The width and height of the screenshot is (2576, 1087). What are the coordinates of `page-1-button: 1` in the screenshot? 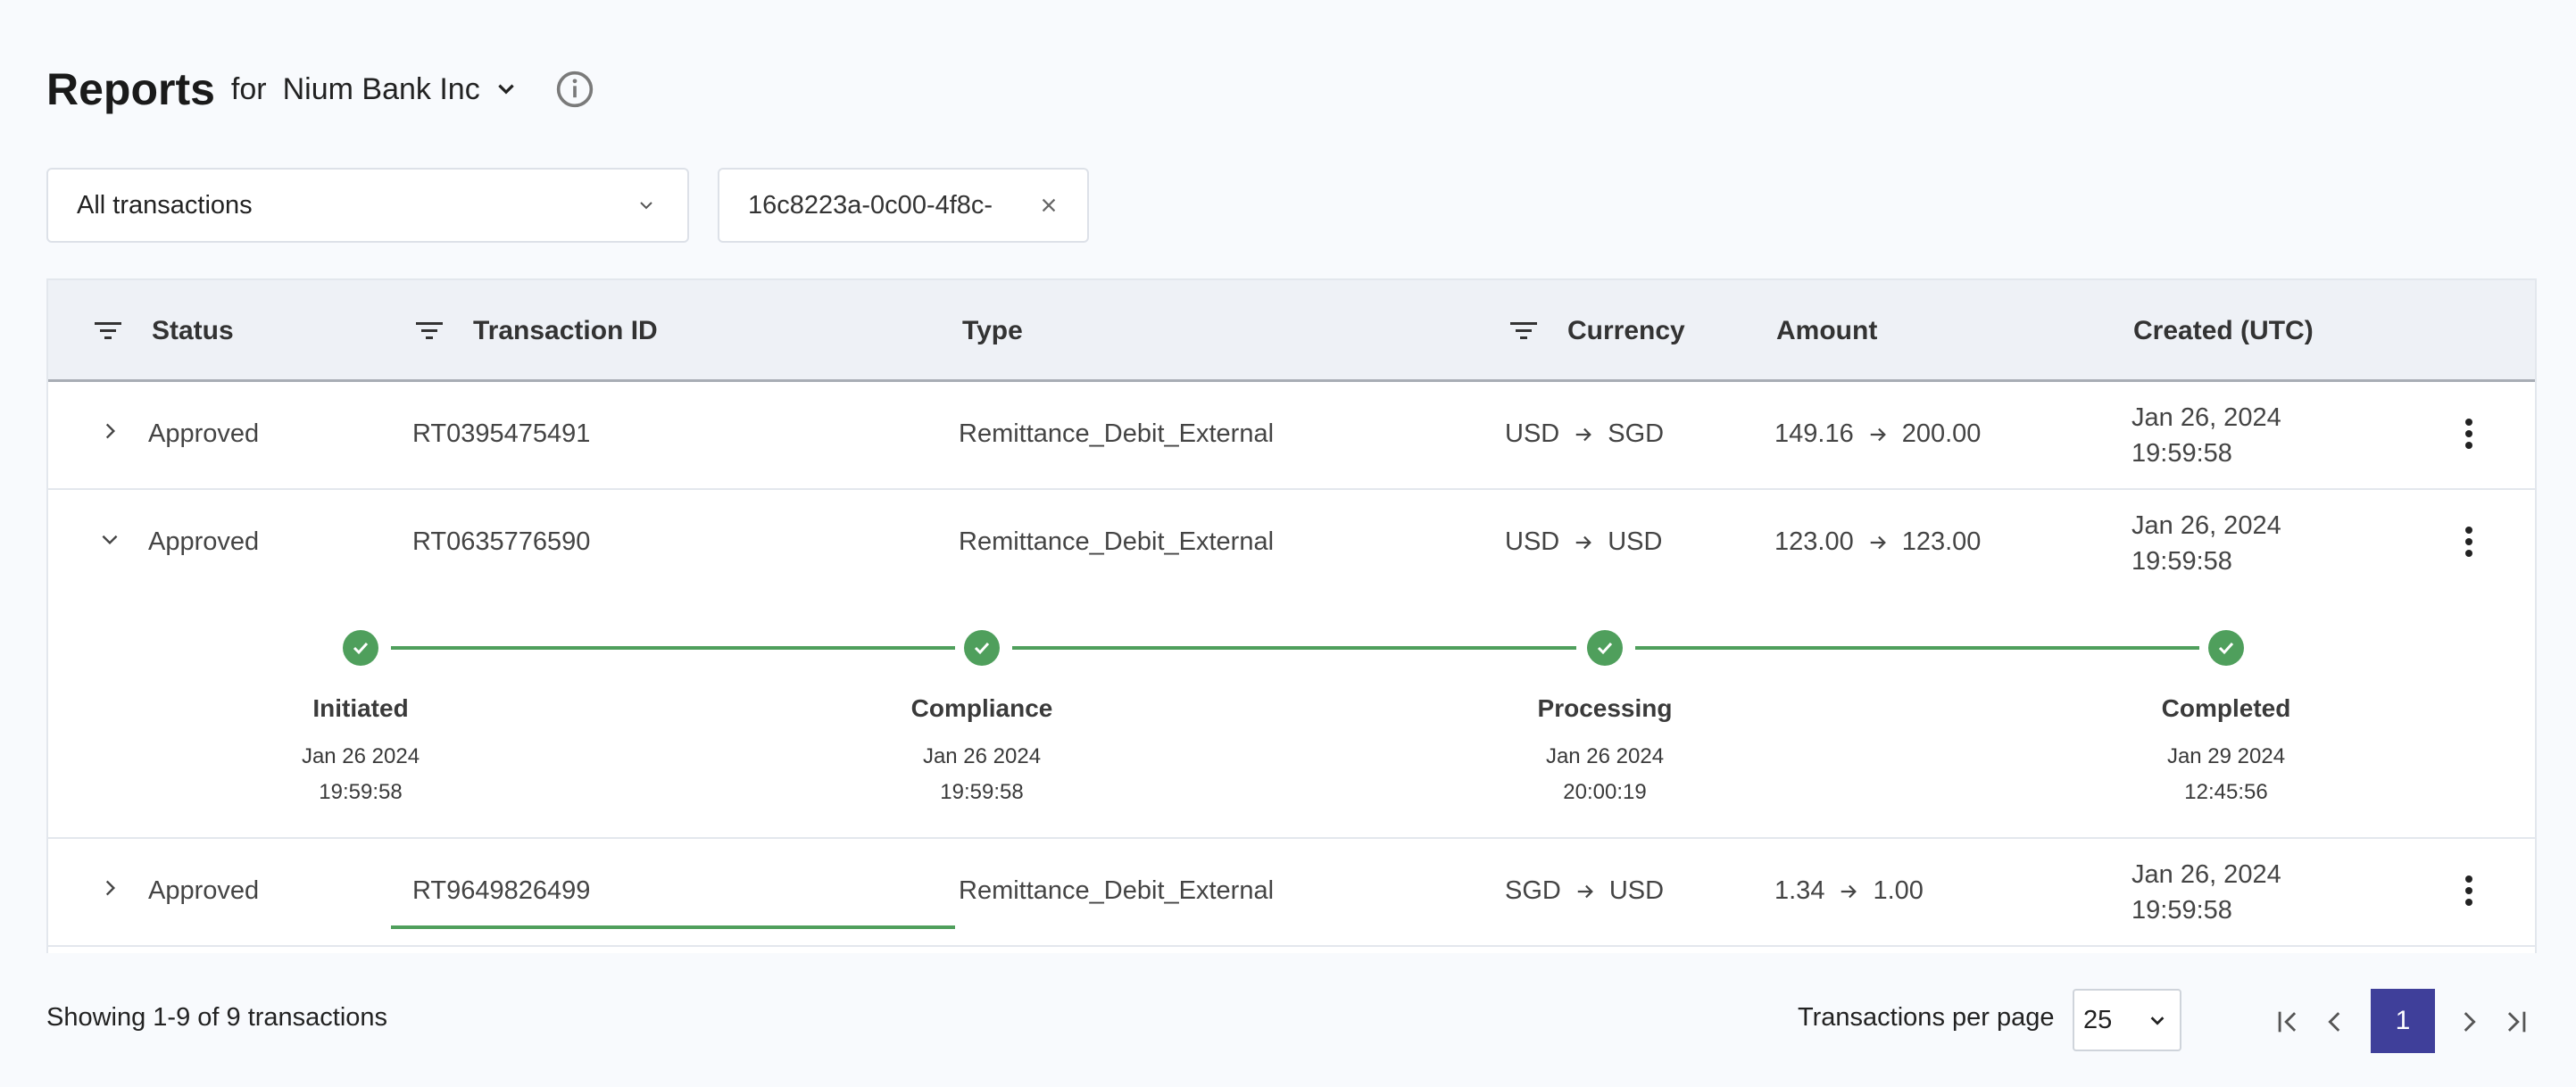 It's located at (2403, 1021).